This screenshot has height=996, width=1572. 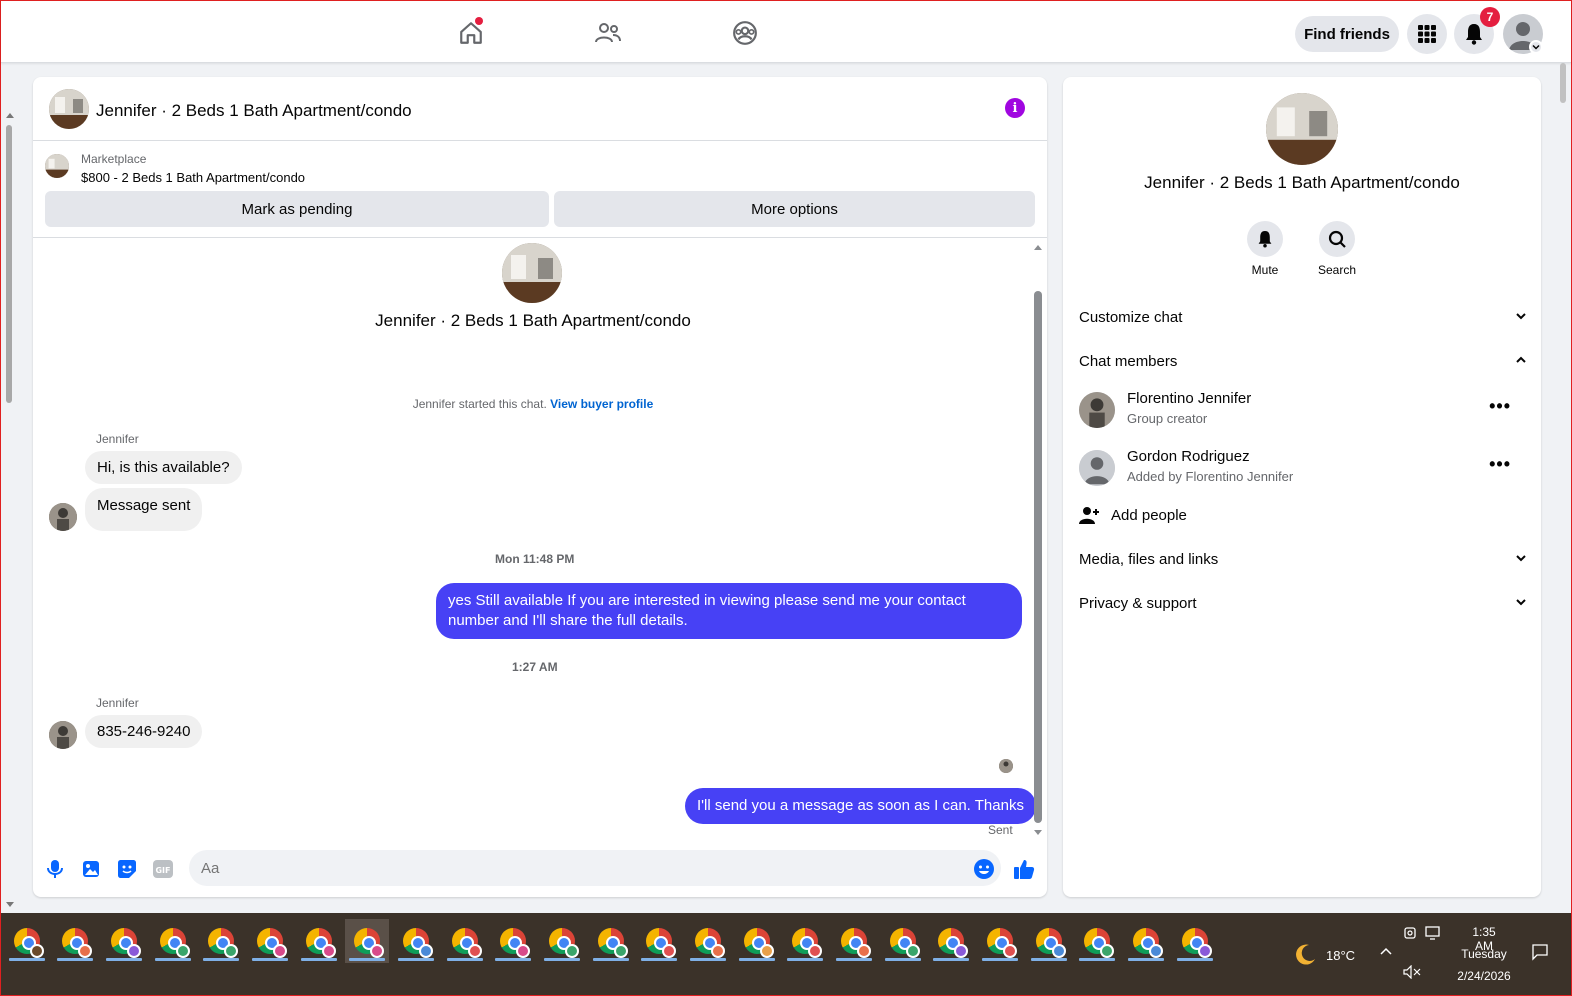 What do you see at coordinates (1563, 487) in the screenshot?
I see `window-scrollbar` at bounding box center [1563, 487].